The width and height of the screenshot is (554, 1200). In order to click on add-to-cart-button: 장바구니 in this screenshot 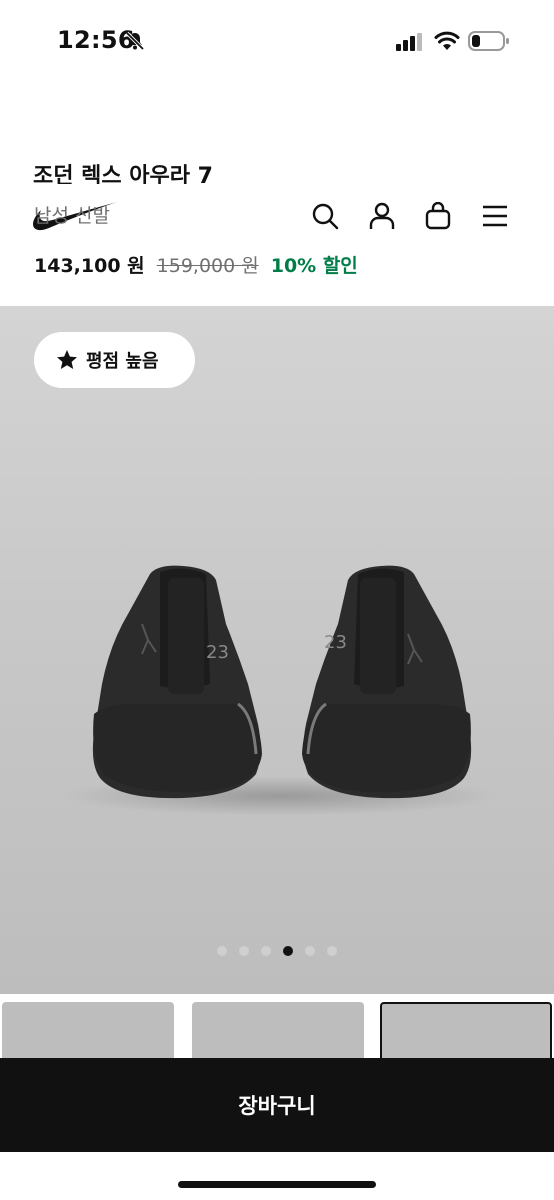, I will do `click(277, 1105)`.